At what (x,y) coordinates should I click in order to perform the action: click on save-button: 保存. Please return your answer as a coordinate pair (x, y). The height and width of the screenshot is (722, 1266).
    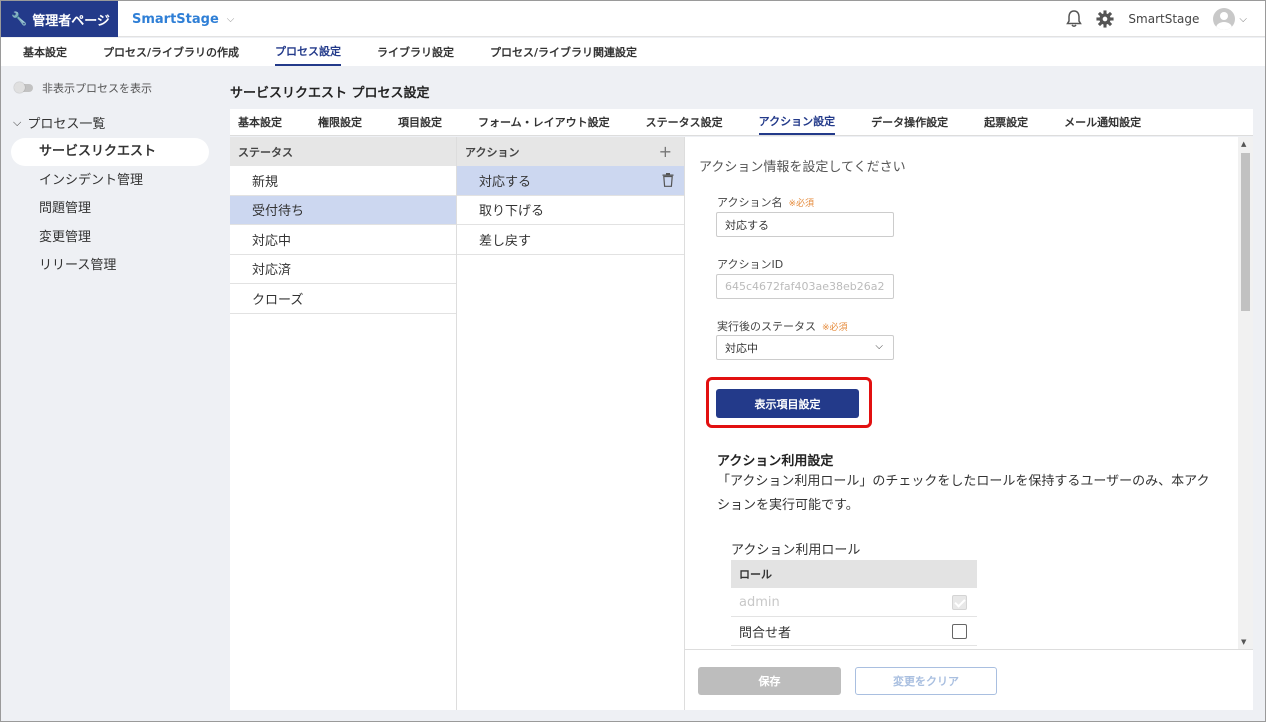
    Looking at the image, I should click on (769, 681).